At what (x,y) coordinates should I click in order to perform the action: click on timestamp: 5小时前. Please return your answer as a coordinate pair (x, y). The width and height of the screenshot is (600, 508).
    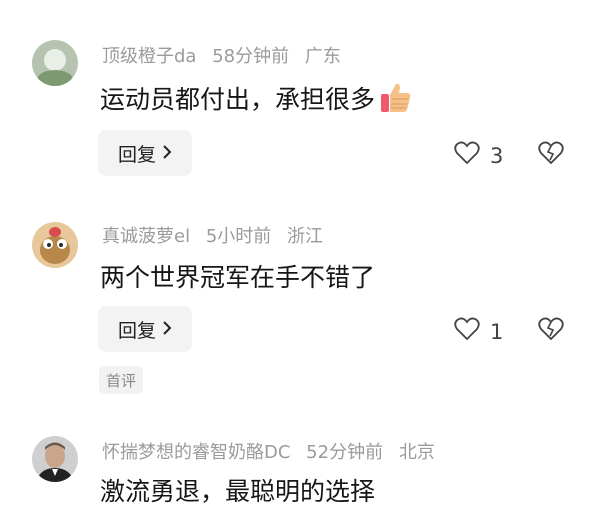
    Looking at the image, I should click on (238, 236).